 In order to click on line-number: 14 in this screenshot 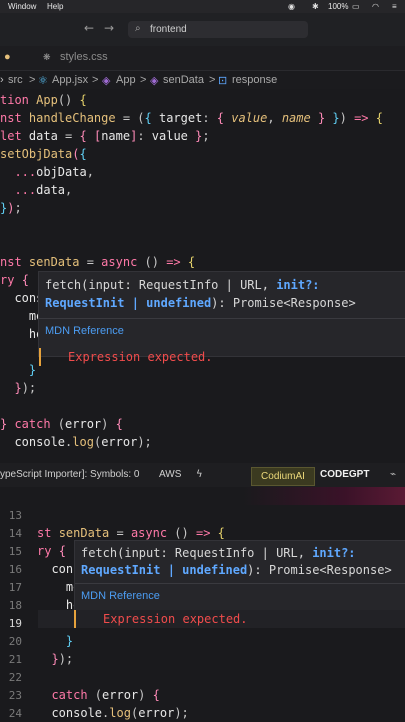, I will do `click(15, 533)`.